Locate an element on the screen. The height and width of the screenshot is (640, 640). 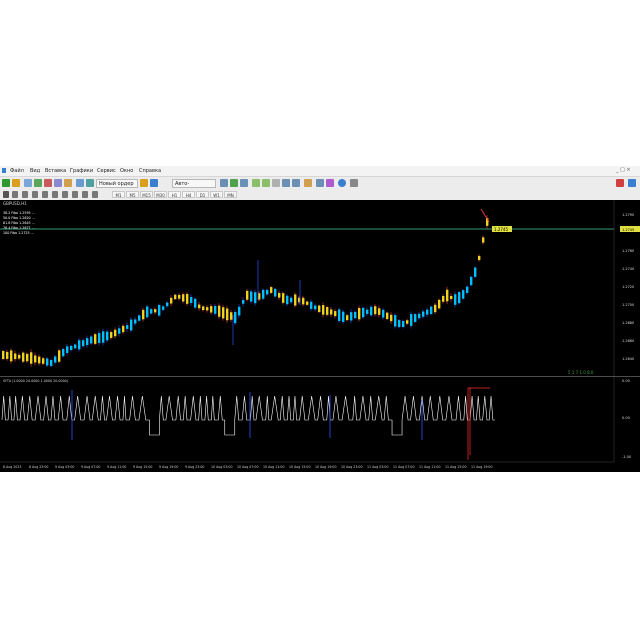
label-icon is located at coordinates (85, 194).